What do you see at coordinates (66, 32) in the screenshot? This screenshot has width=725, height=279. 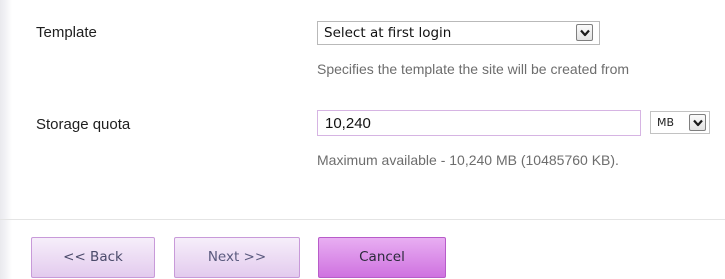 I see `template-label: Template` at bounding box center [66, 32].